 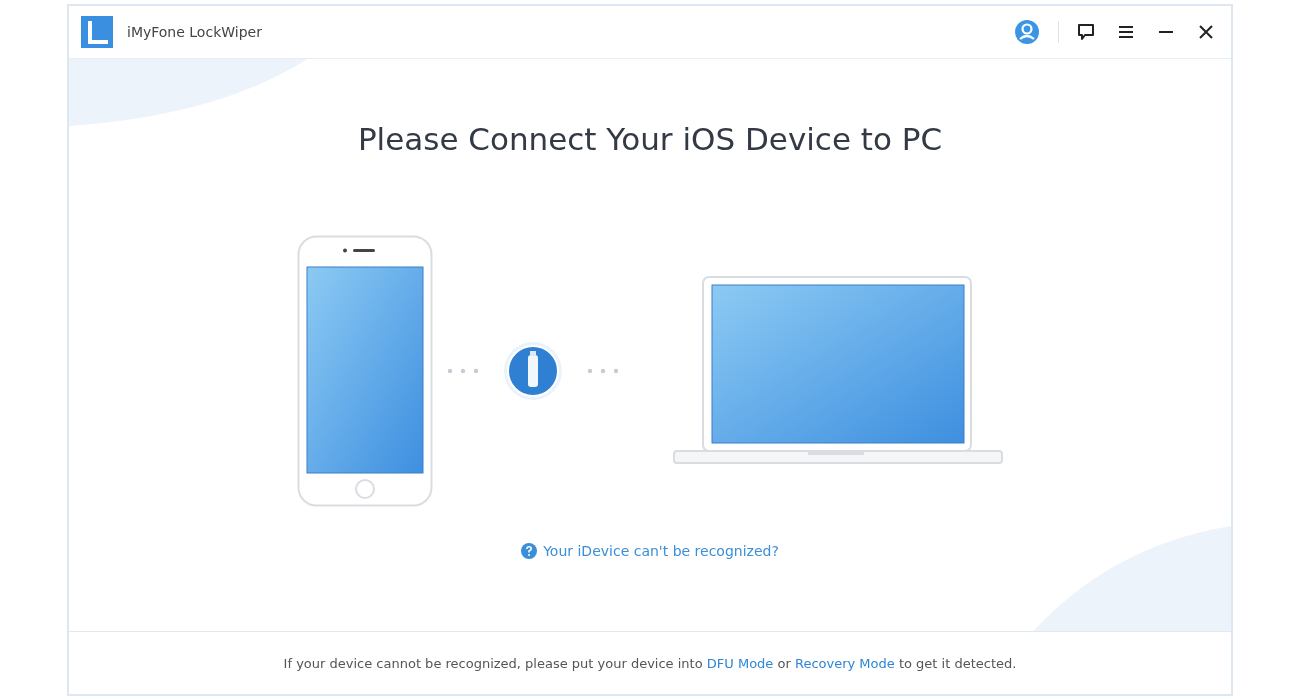 What do you see at coordinates (740, 663) in the screenshot?
I see `mode-link: DFU Mode` at bounding box center [740, 663].